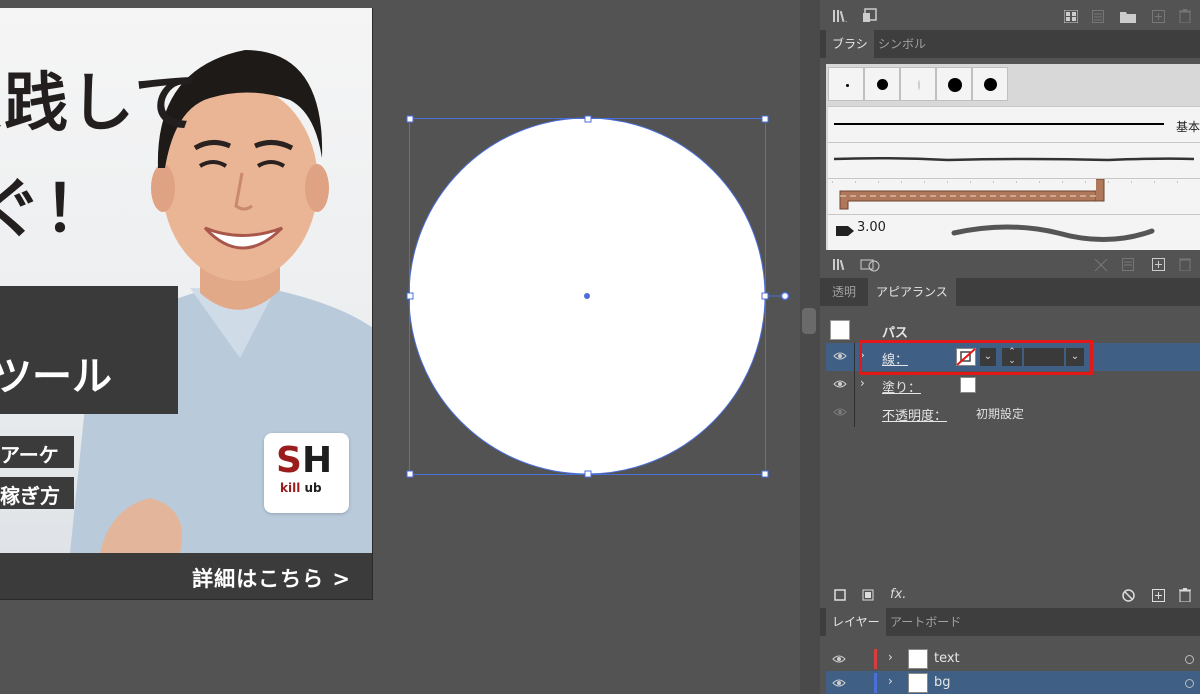 The image size is (1200, 694). What do you see at coordinates (1098, 16) in the screenshot?
I see `list-icon` at bounding box center [1098, 16].